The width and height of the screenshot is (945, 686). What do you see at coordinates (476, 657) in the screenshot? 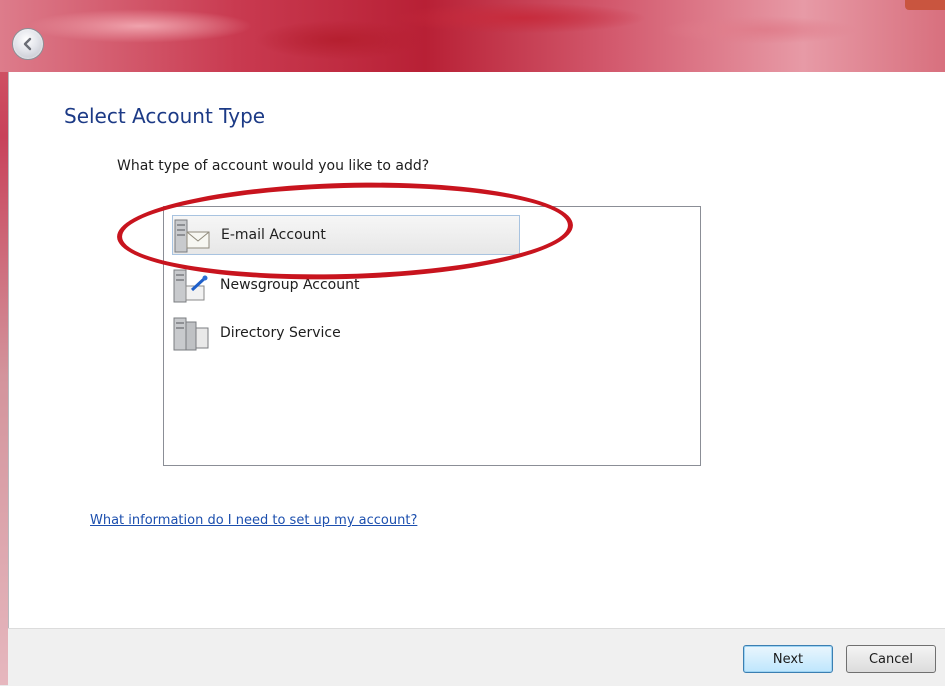
I see `wizard-footer: Next Cancel` at bounding box center [476, 657].